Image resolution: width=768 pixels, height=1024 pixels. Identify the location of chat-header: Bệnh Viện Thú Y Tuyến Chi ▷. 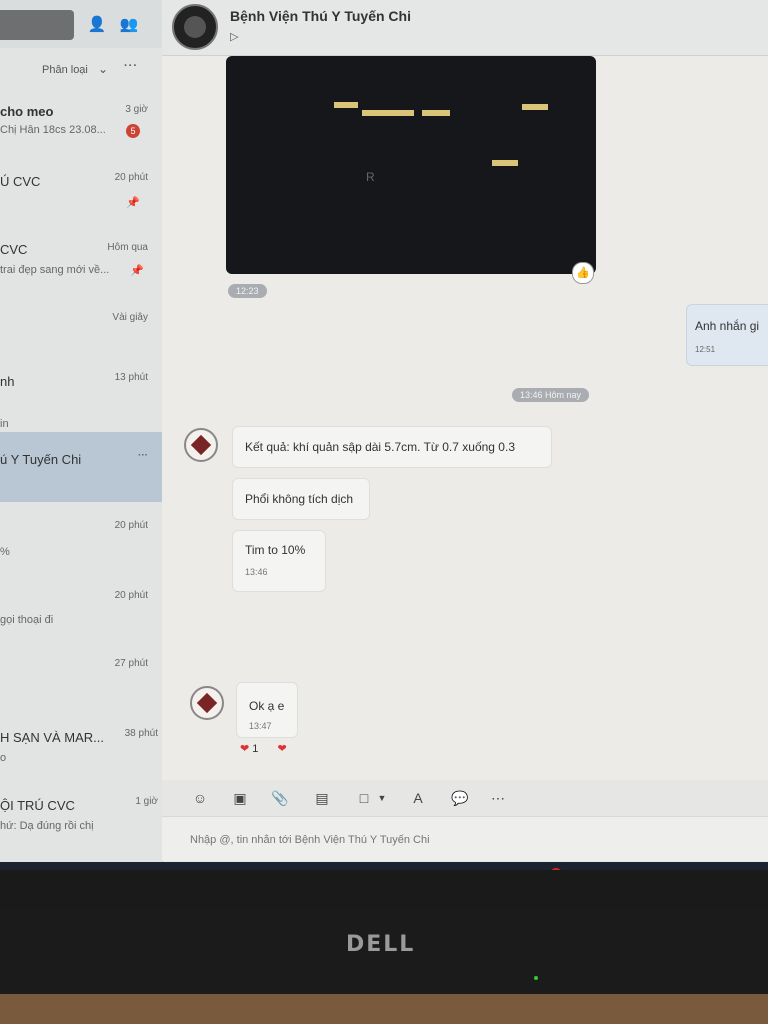
(465, 28).